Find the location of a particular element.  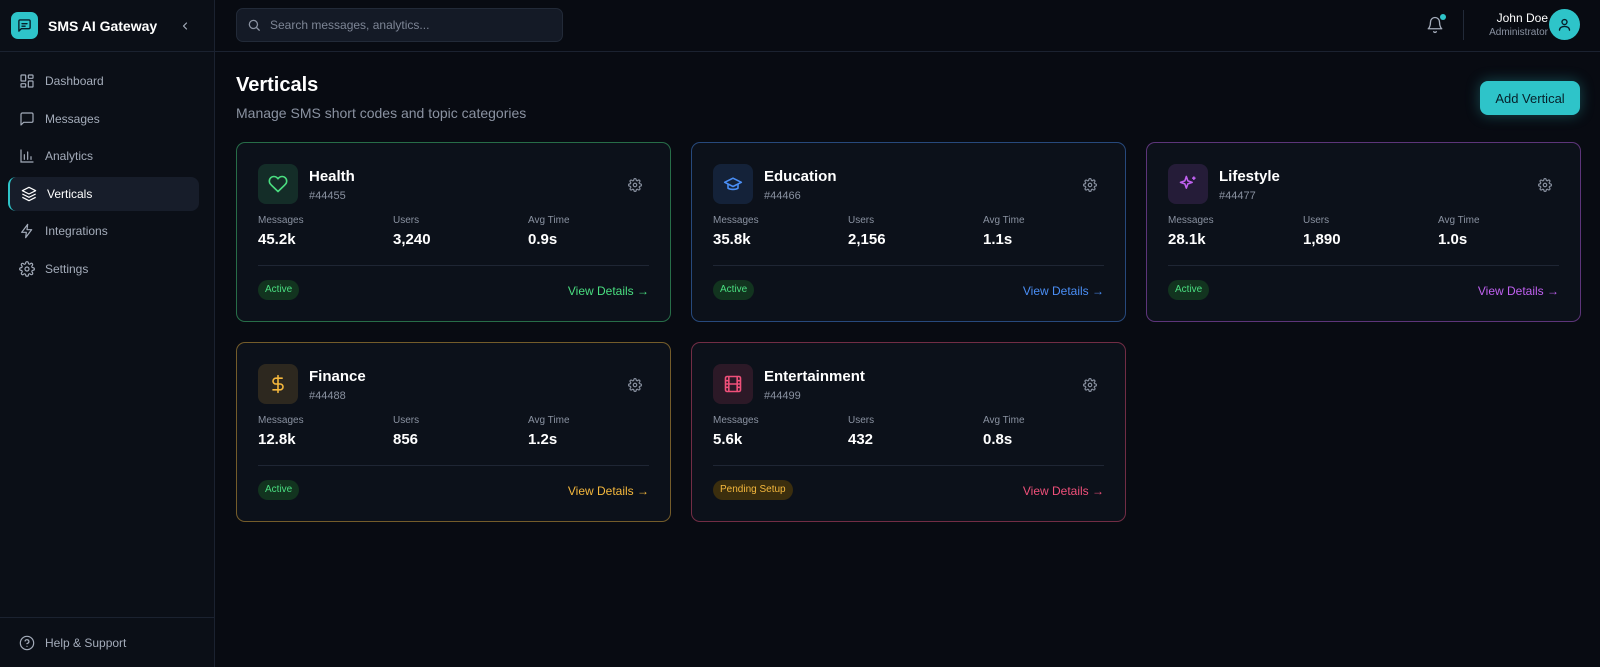

stat-value: 1.0s is located at coordinates (1453, 239).